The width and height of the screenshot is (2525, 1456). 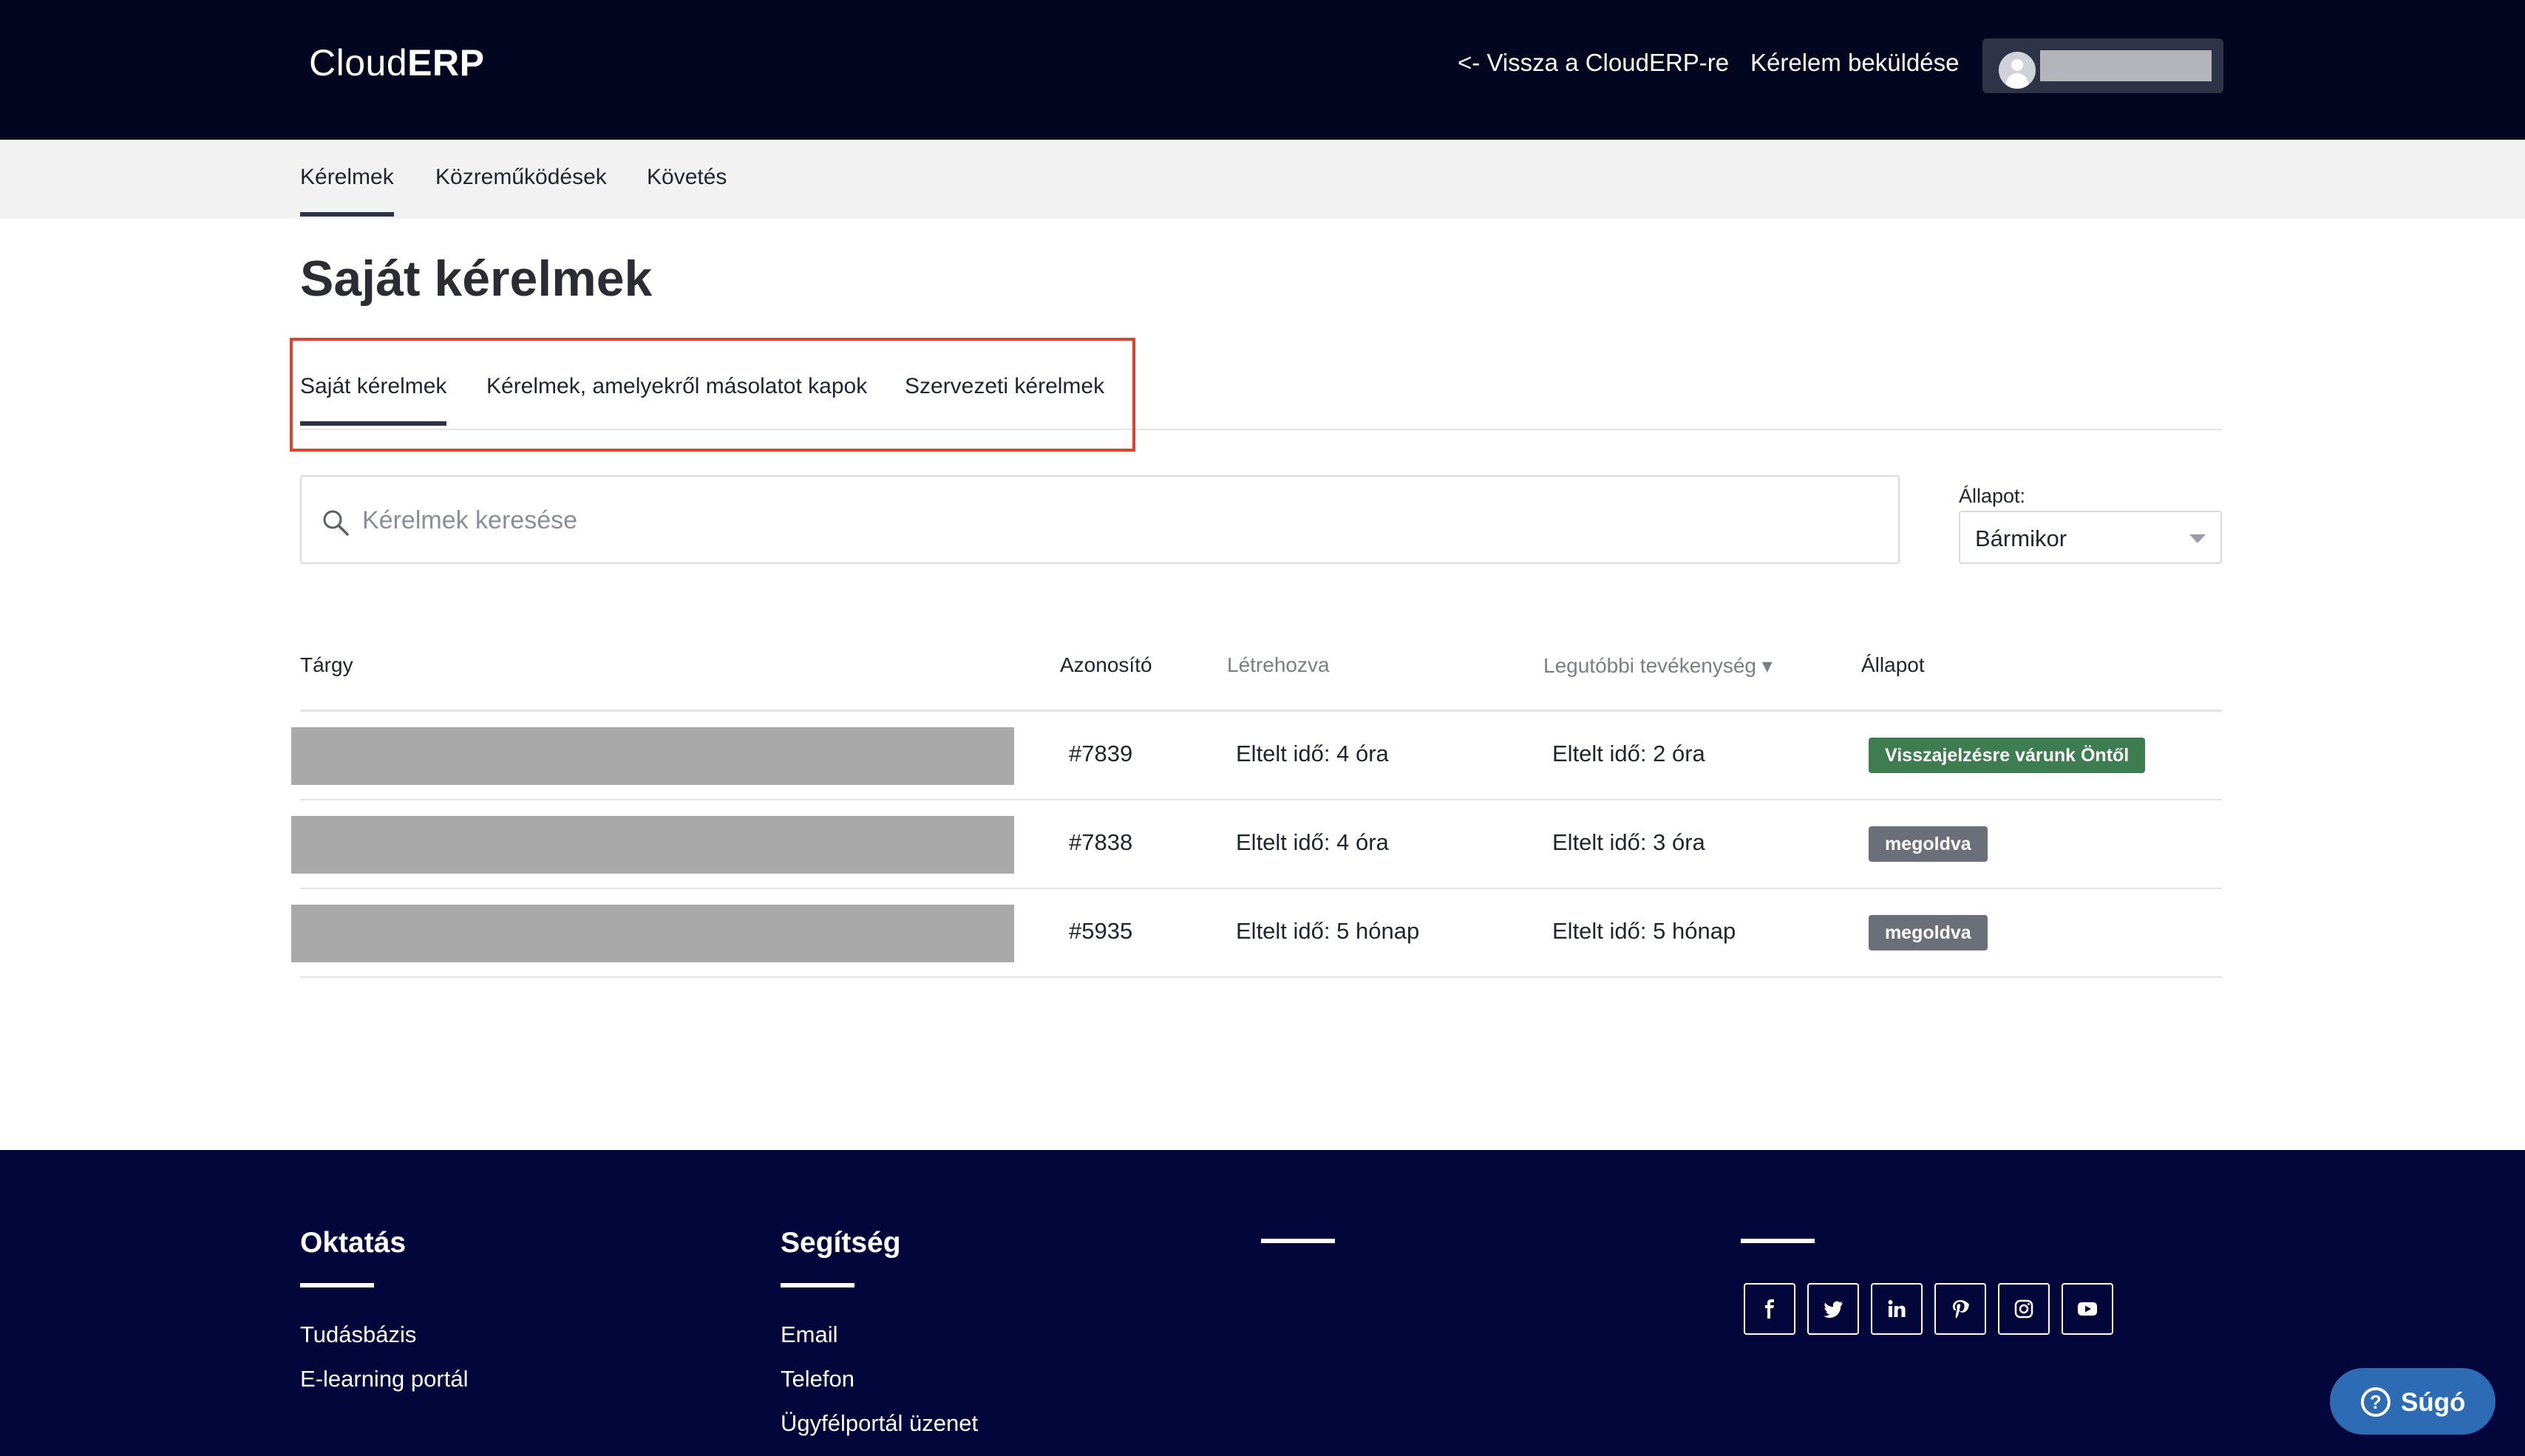 What do you see at coordinates (1101, 753) in the screenshot?
I see `request-id: #7839` at bounding box center [1101, 753].